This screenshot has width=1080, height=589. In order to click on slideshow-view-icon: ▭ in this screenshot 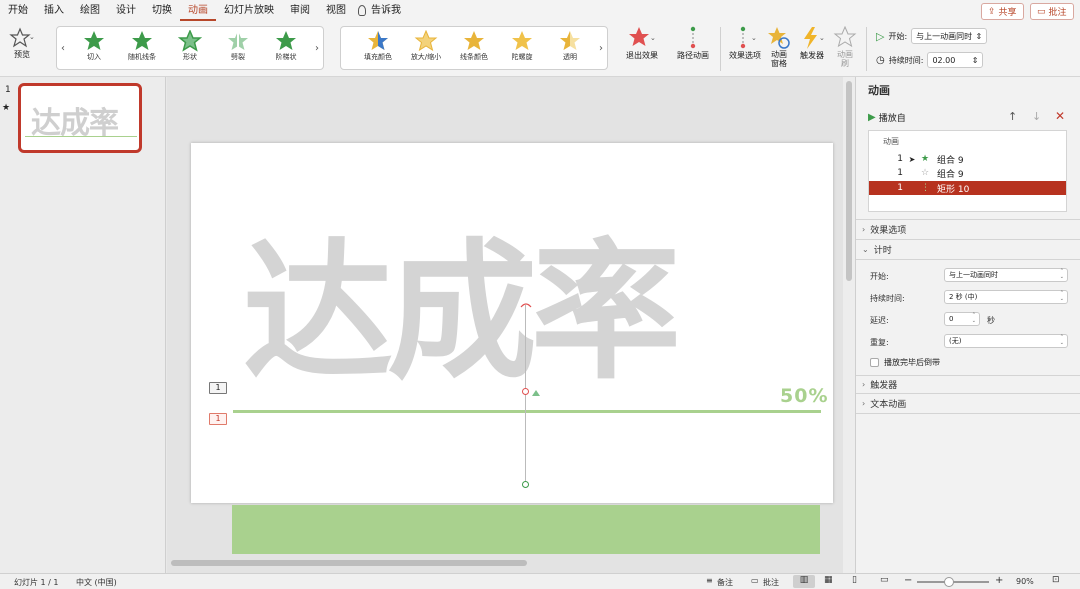, I will do `click(884, 580)`.